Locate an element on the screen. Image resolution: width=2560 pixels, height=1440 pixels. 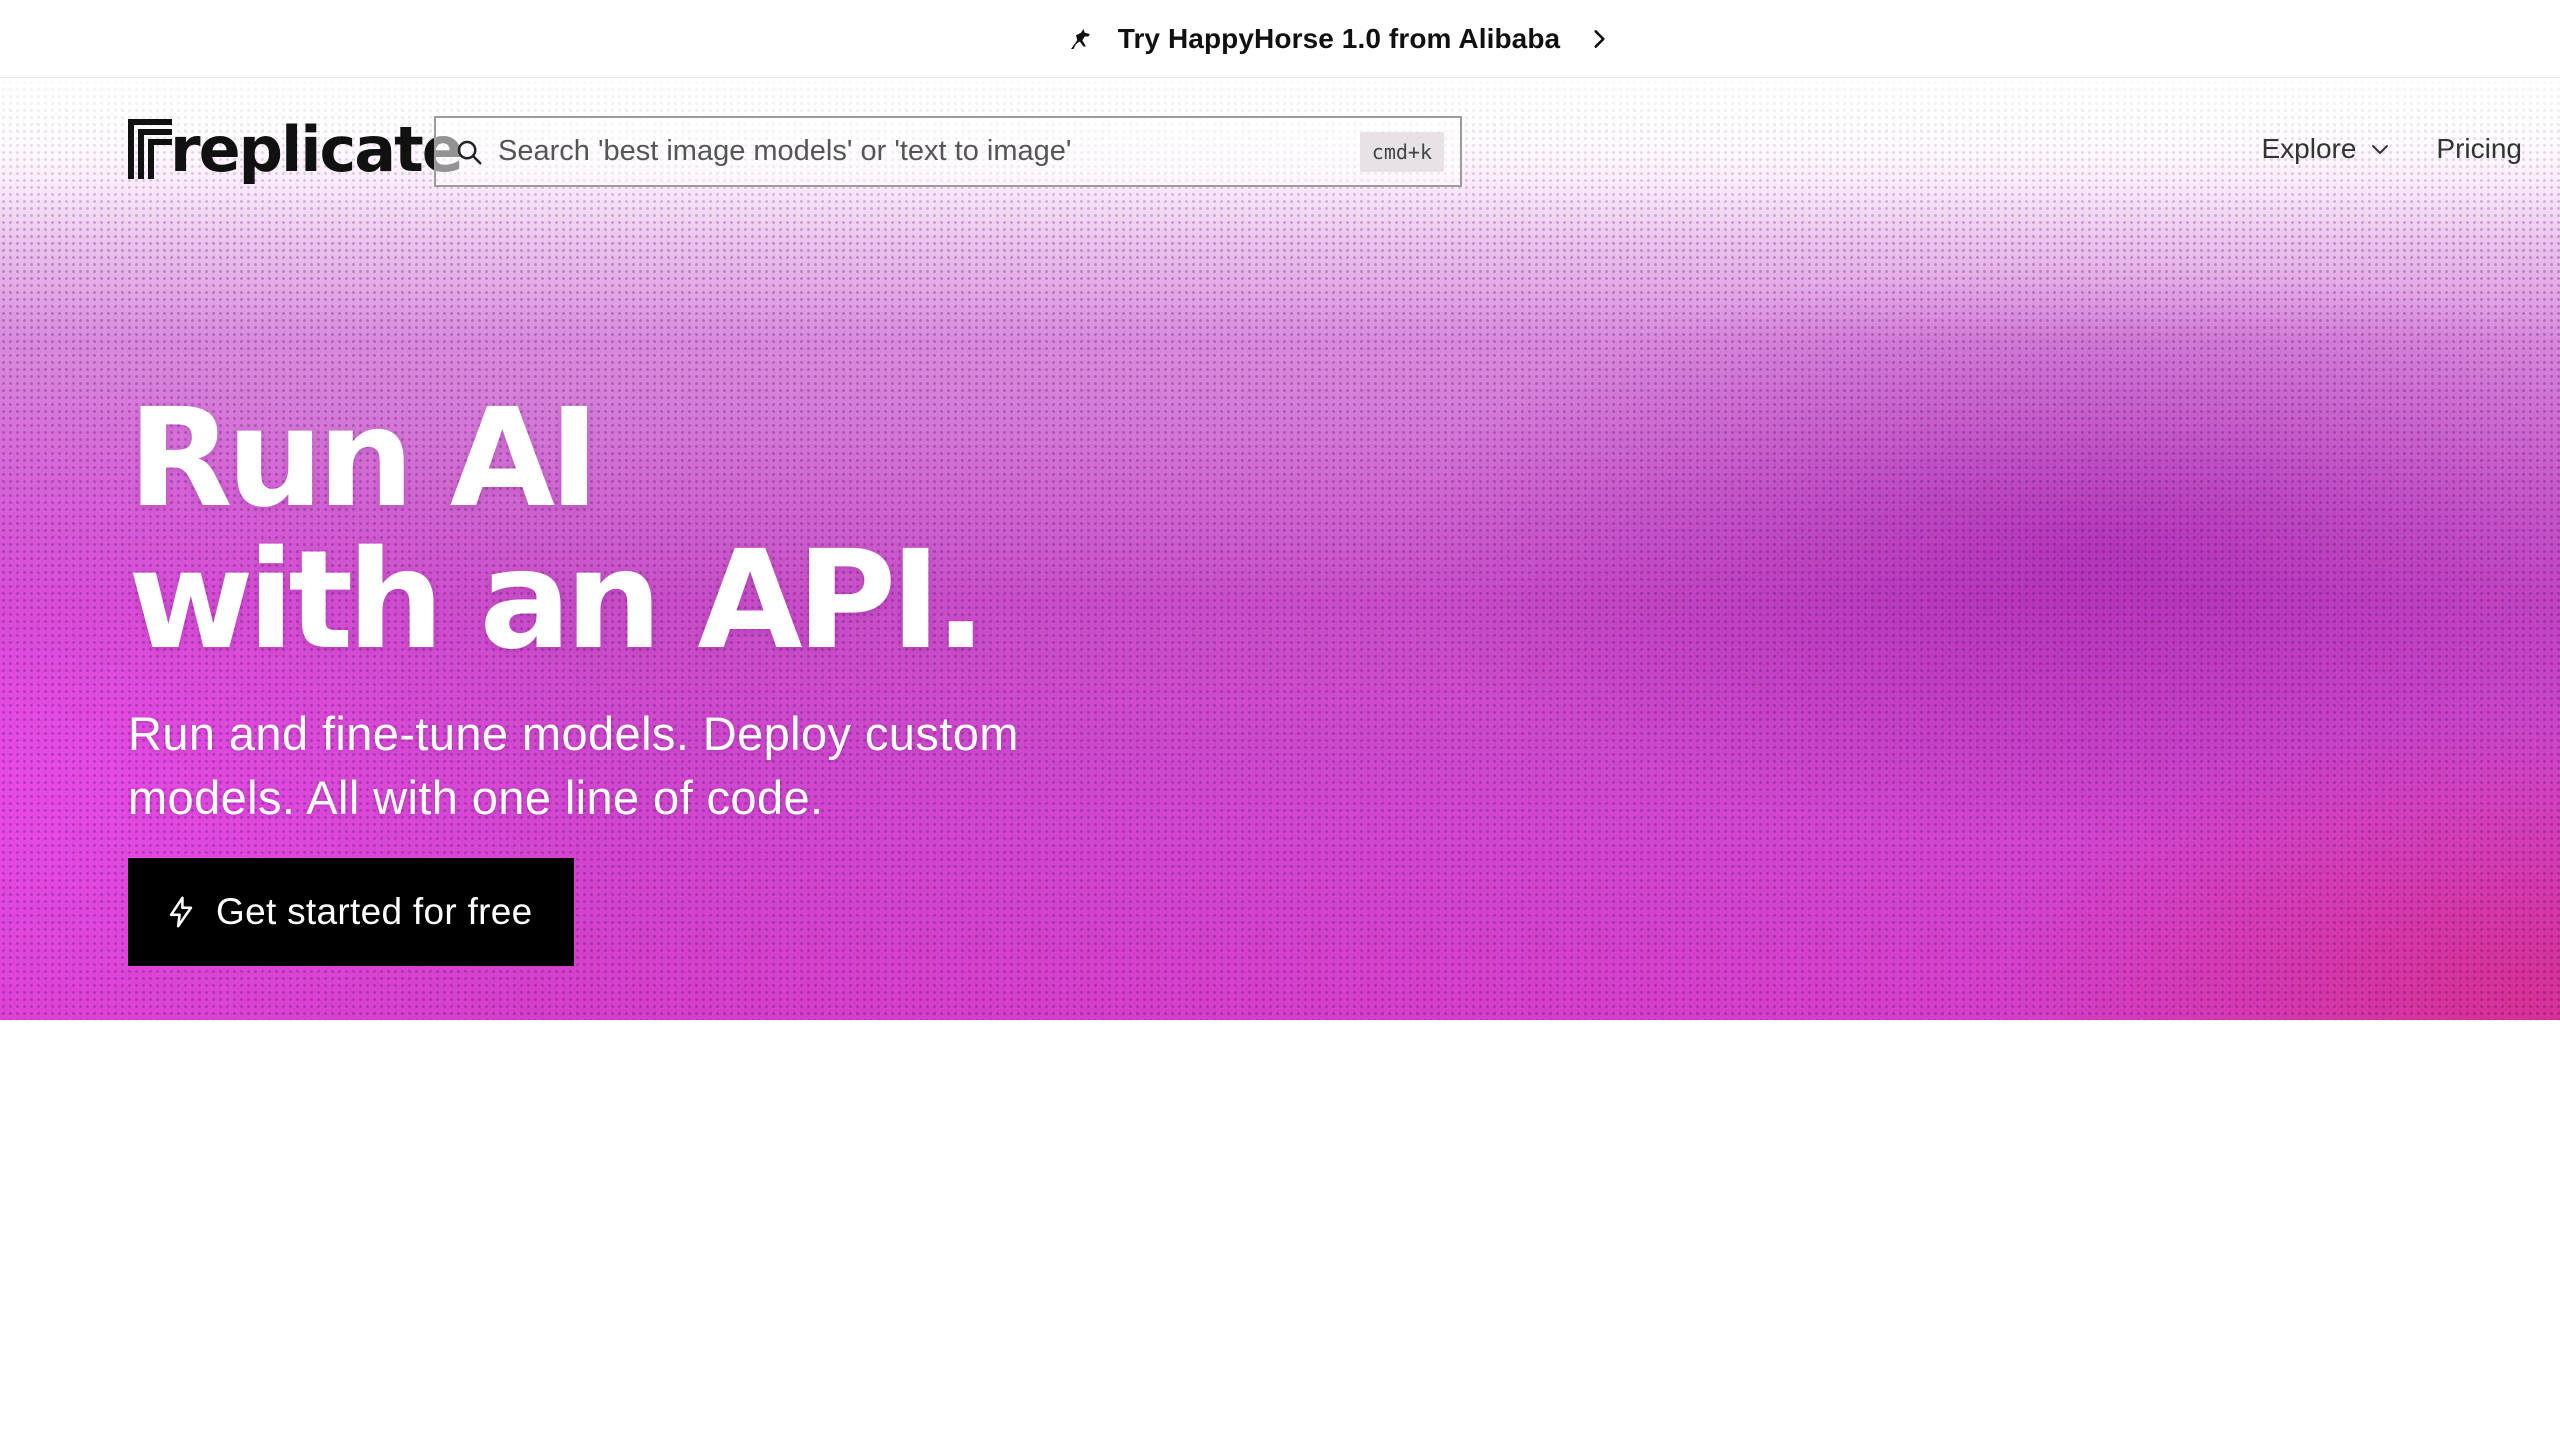
horse-icon is located at coordinates (1080, 38).